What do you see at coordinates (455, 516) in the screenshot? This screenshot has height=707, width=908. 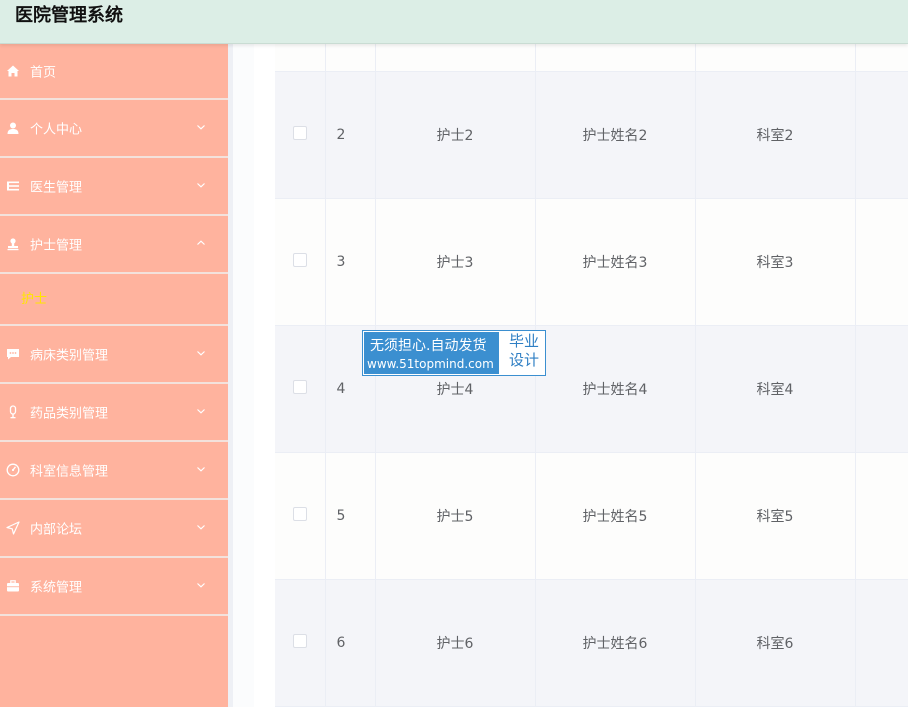 I see `nurse-account-cell: 护士5` at bounding box center [455, 516].